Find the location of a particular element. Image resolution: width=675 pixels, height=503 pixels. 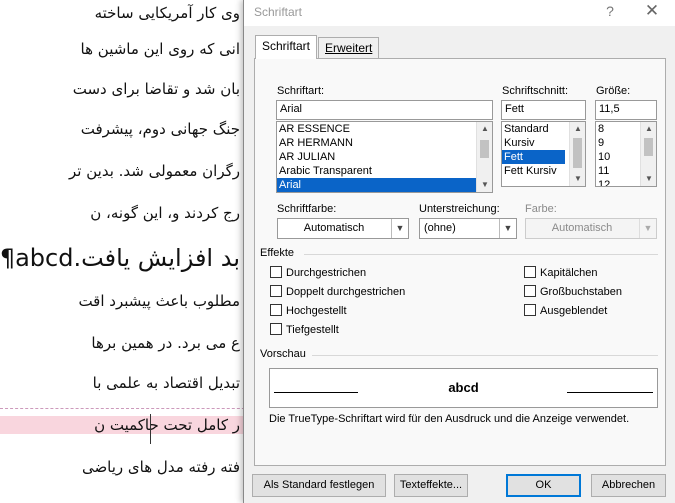

tab-schriftart: Schriftart is located at coordinates (286, 47).